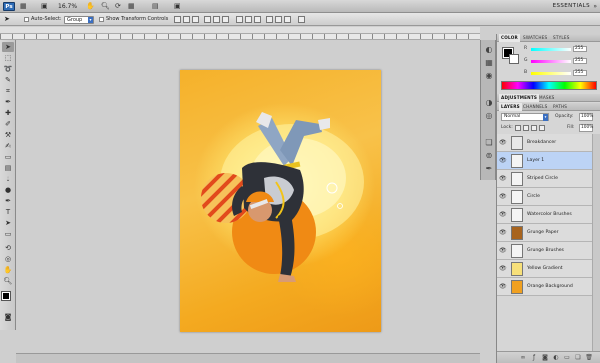 The width and height of the screenshot is (600, 363). What do you see at coordinates (489, 103) in the screenshot?
I see `adjustments-panel-icon: ◑` at bounding box center [489, 103].